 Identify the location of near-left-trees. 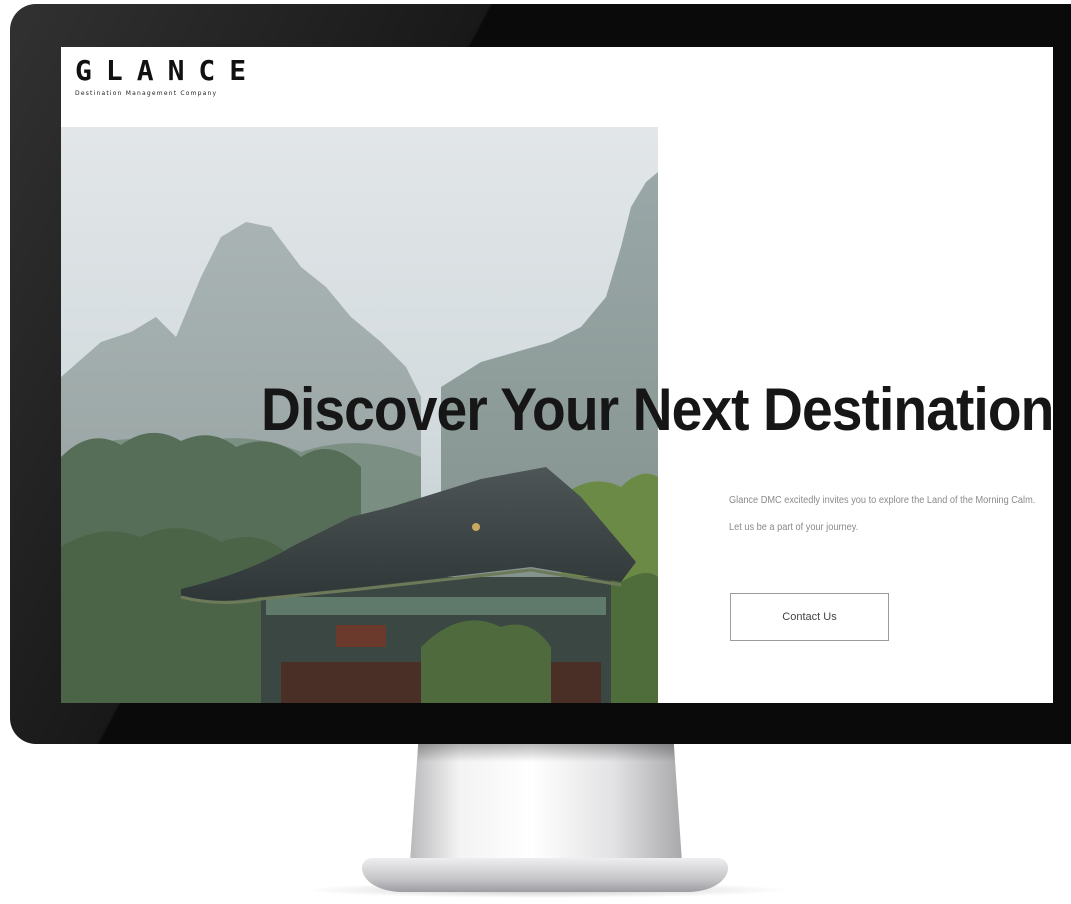
(176, 615).